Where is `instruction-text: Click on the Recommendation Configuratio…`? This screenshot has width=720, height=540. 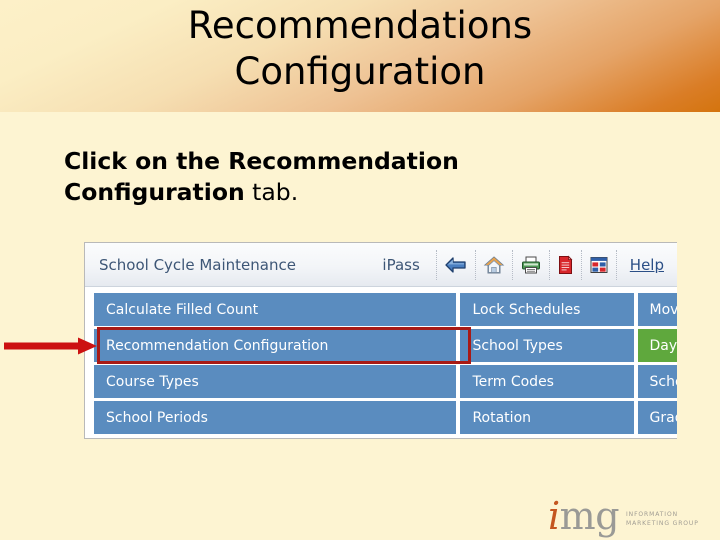
instruction-text: Click on the Recommendation Configuratio… is located at coordinates (324, 177).